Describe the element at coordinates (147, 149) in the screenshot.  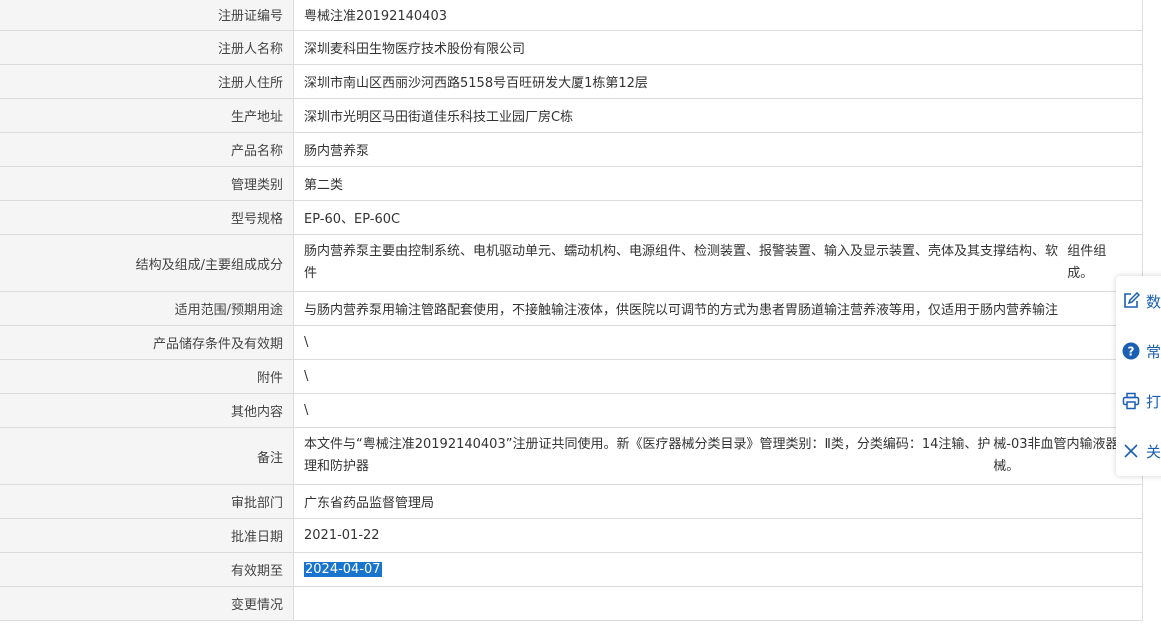
I see `row-label: 产品名称` at that location.